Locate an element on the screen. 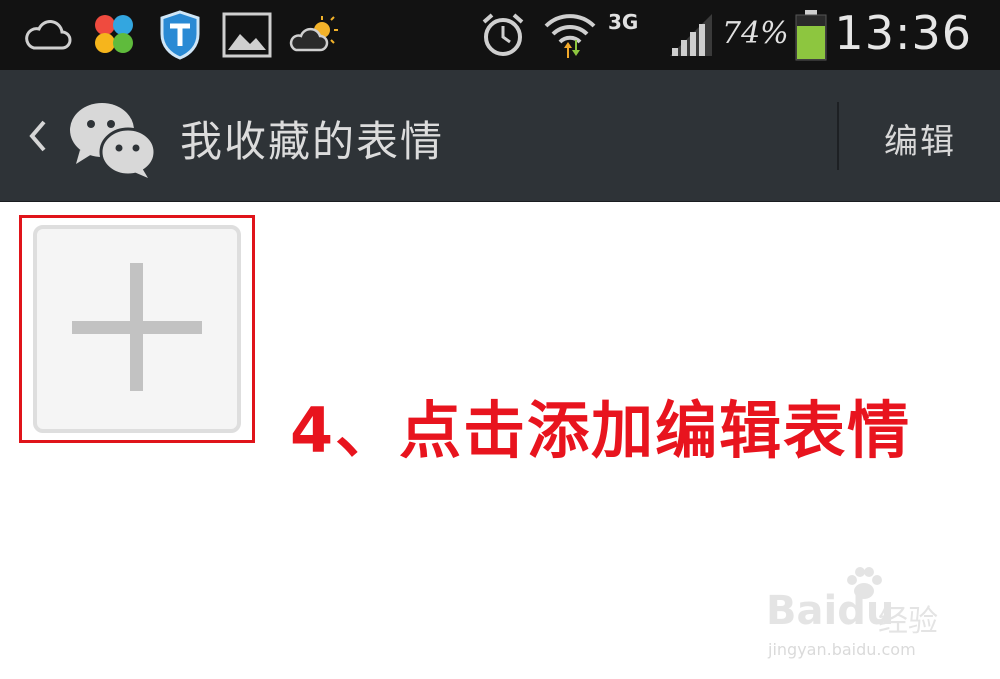 This screenshot has height=679, width=1000. alarm-icon is located at coordinates (503, 34).